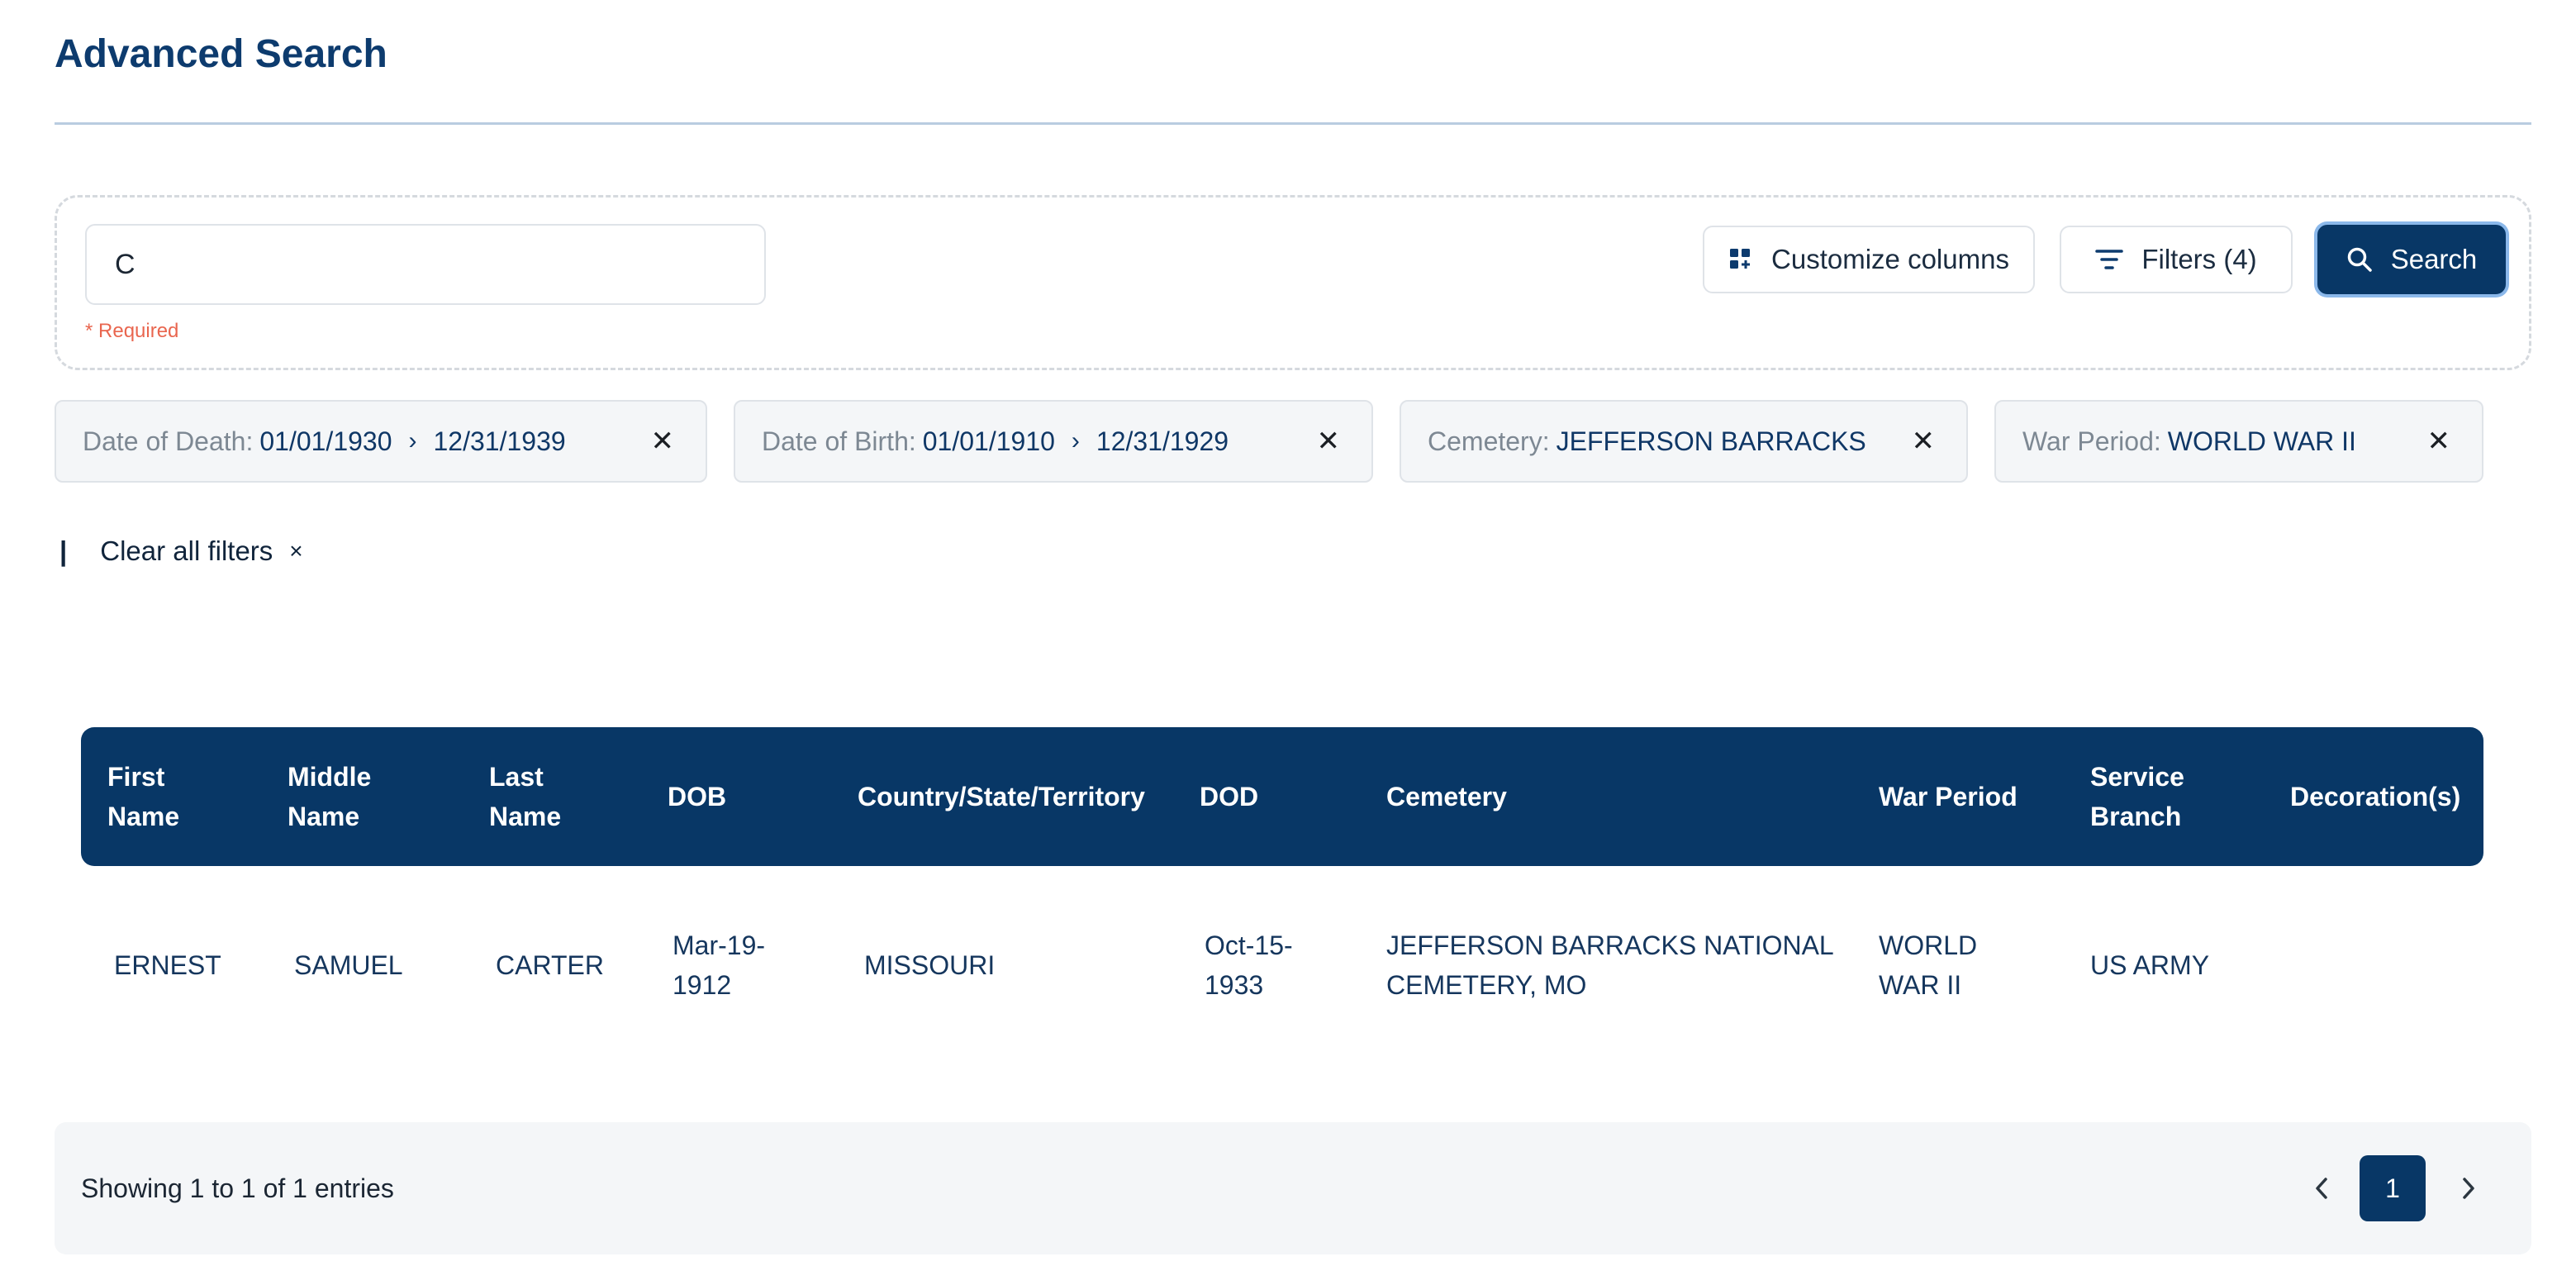 The height and width of the screenshot is (1266, 2576). What do you see at coordinates (358, 796) in the screenshot?
I see `column-header-middle-name: Middle Name` at bounding box center [358, 796].